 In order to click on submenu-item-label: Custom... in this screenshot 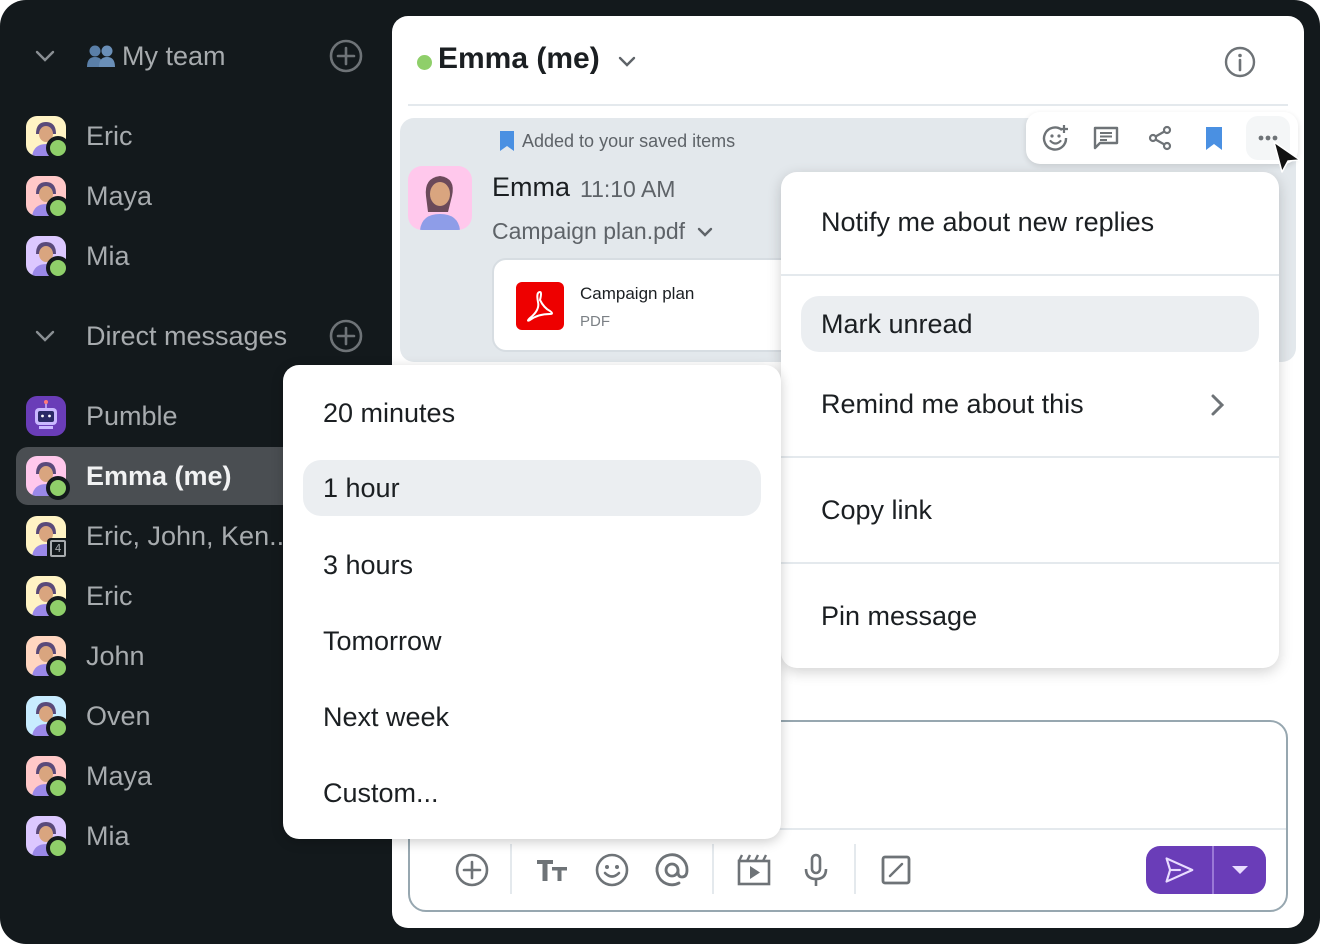, I will do `click(381, 792)`.